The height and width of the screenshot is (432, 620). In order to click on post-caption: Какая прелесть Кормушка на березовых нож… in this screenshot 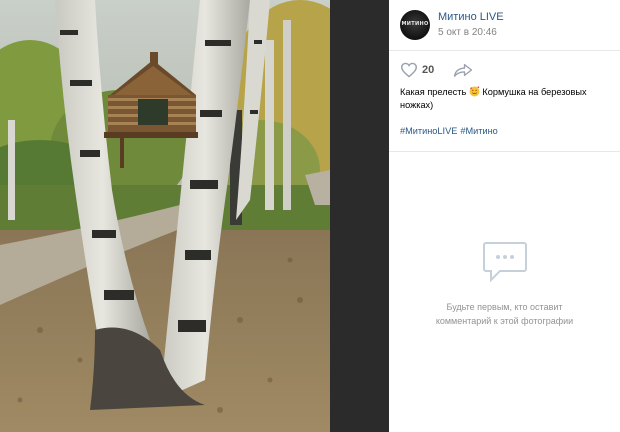, I will do `click(506, 99)`.